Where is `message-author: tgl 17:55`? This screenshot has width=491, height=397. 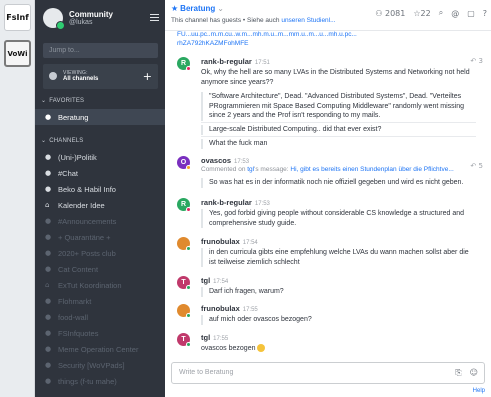
message-author: tgl 17:55 is located at coordinates (214, 337).